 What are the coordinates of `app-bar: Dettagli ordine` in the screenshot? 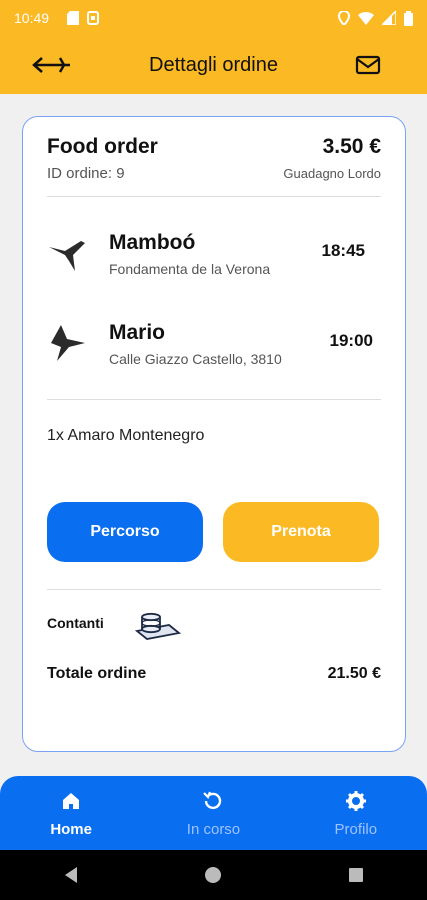 It's located at (213, 65).